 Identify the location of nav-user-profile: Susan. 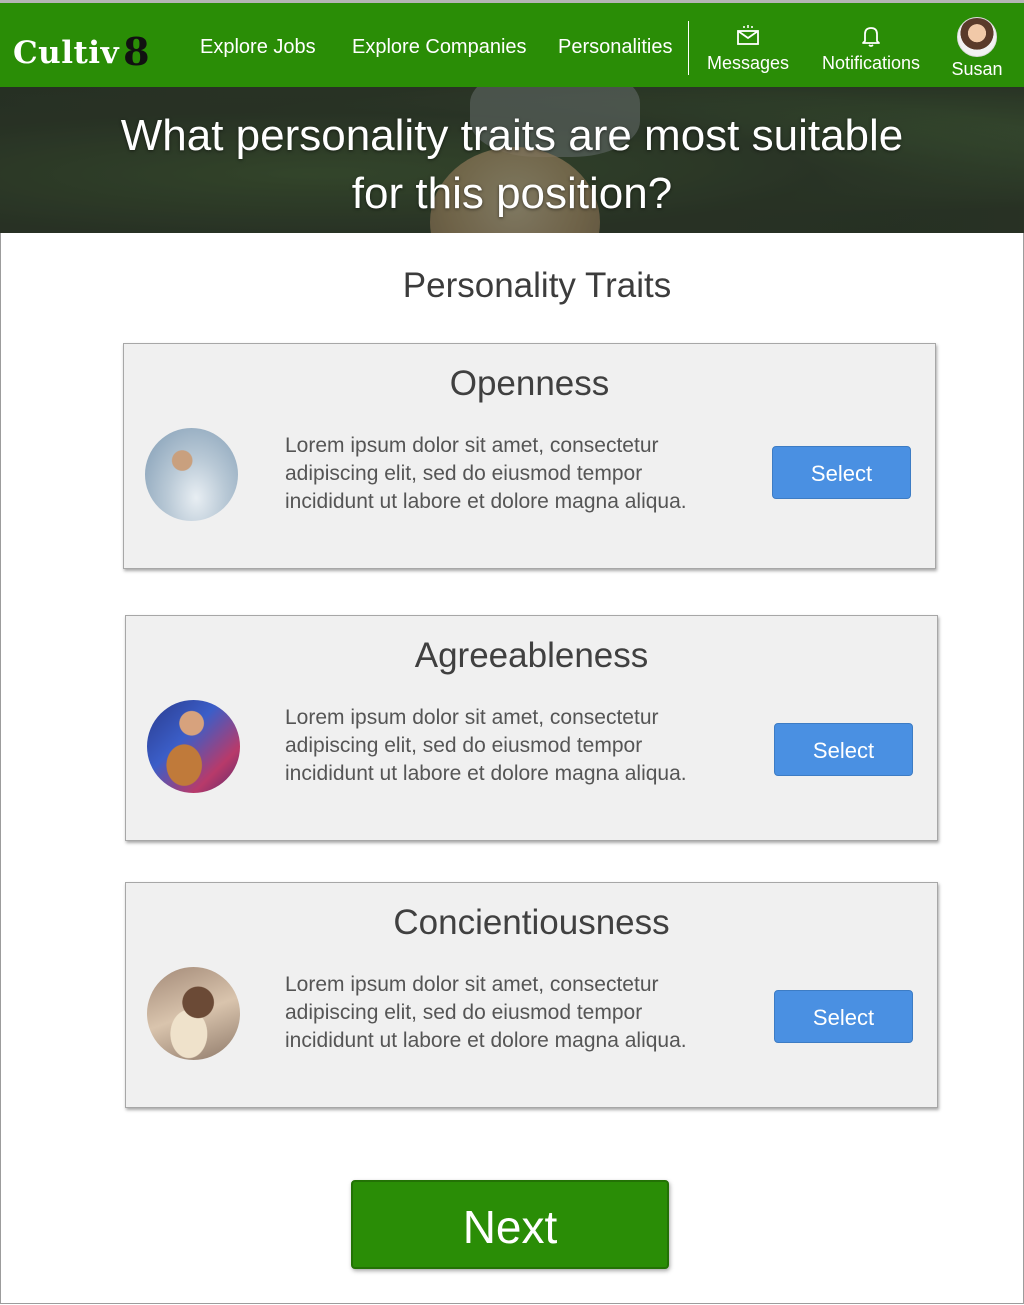
(977, 48).